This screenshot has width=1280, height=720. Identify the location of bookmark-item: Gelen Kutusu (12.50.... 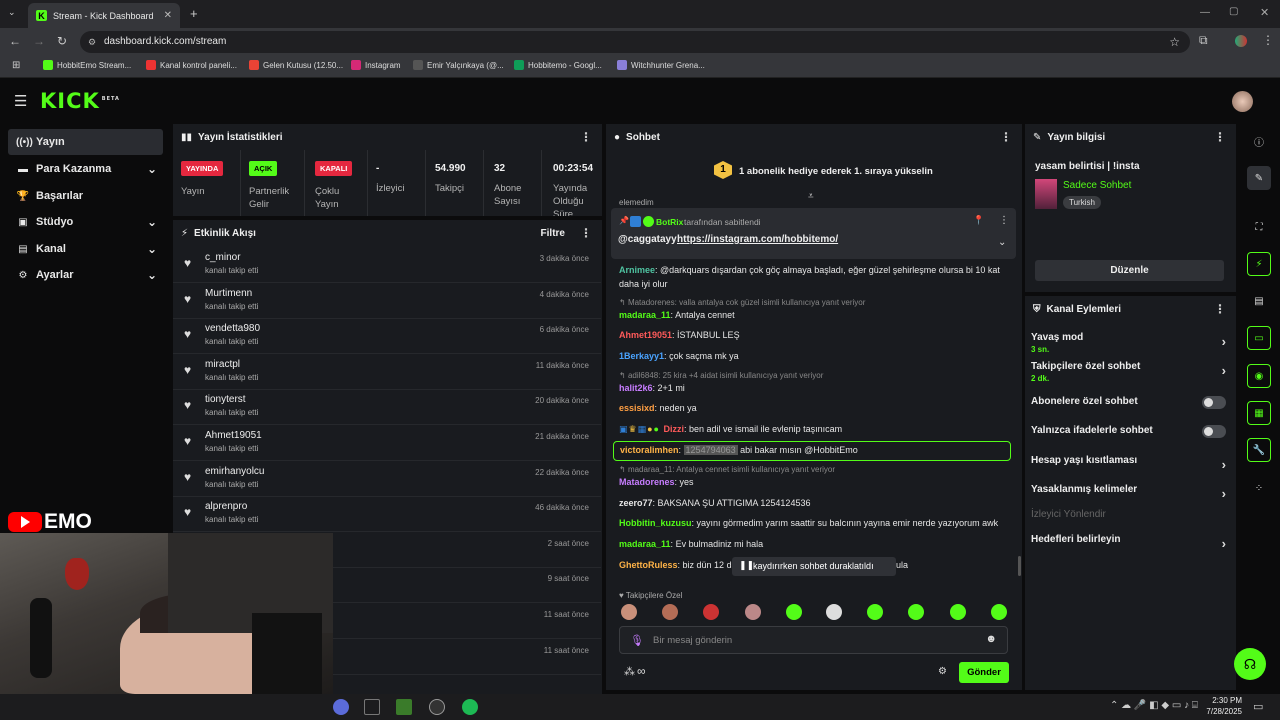
(296, 65).